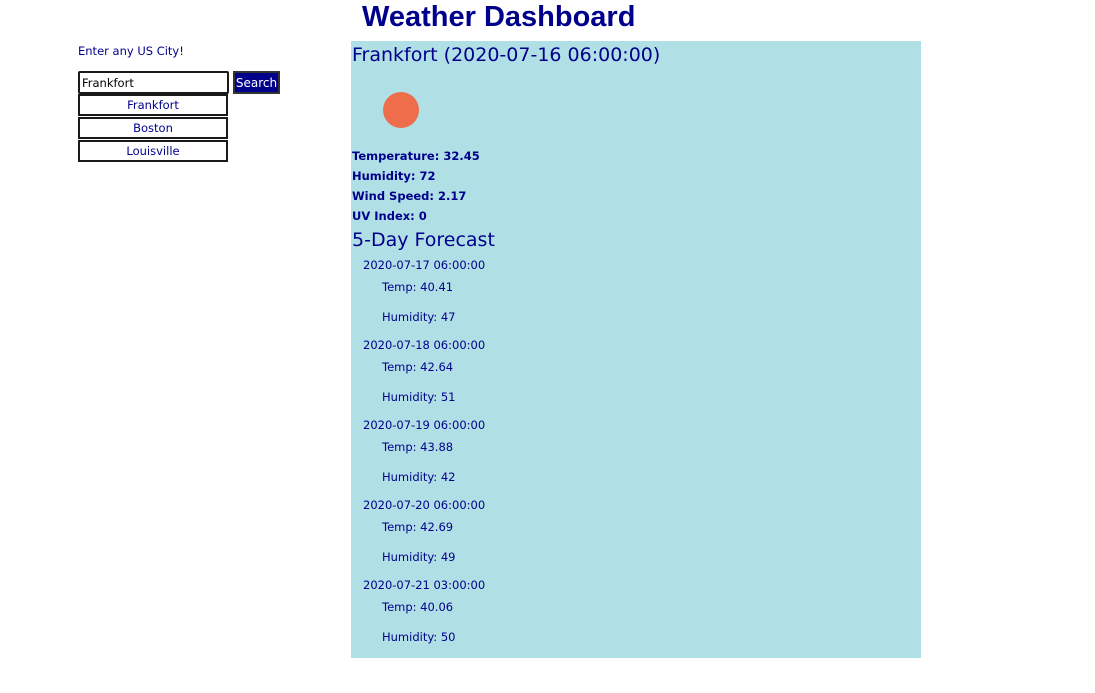 This screenshot has height=693, width=1095. What do you see at coordinates (419, 397) in the screenshot?
I see `forecast-humidity: Humidity: 51` at bounding box center [419, 397].